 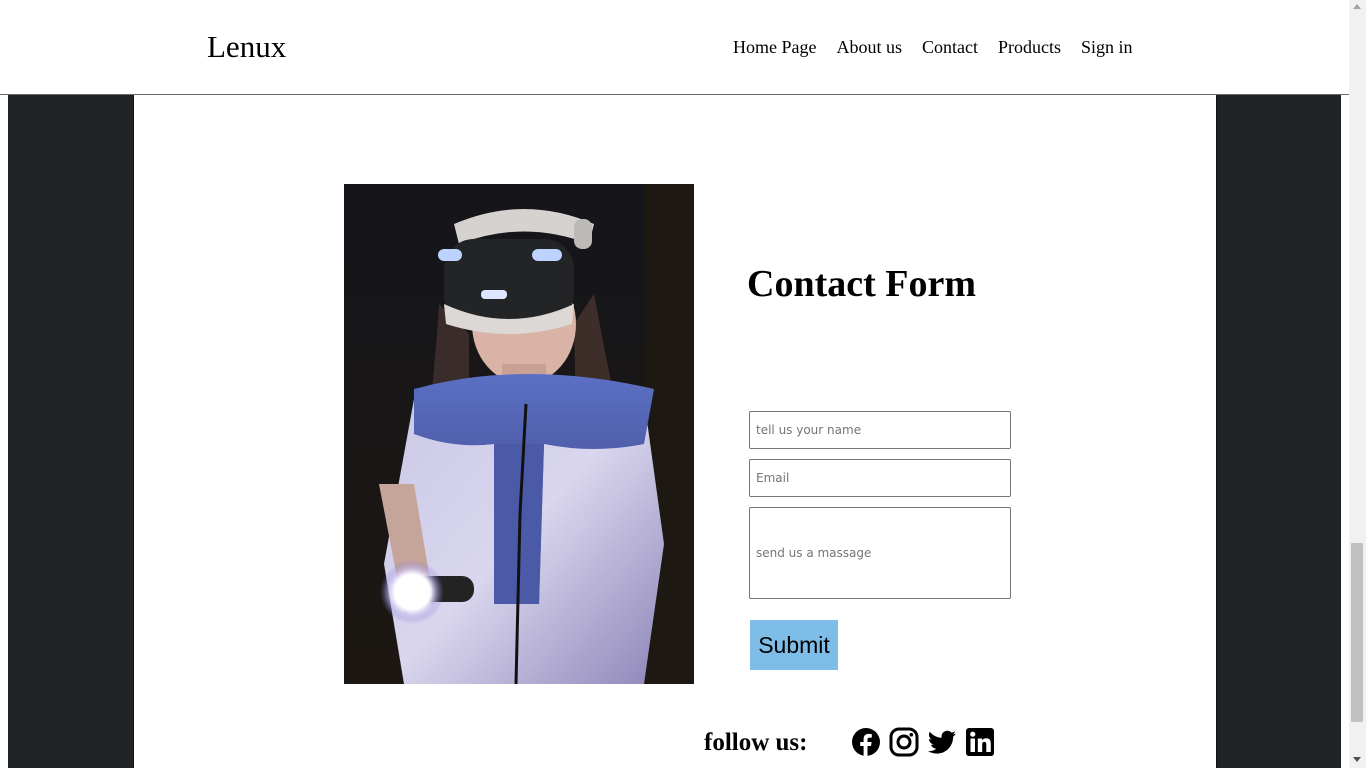 I want to click on facebook-icon, so click(x=866, y=742).